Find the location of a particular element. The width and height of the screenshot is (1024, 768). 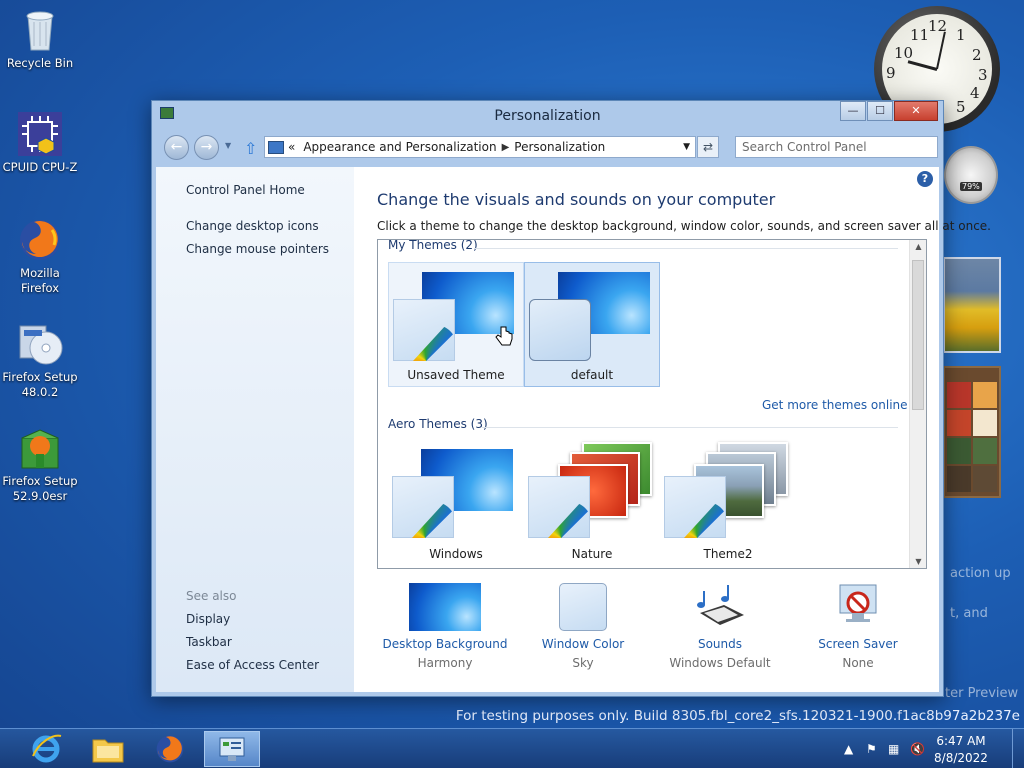

show-hidden-icons-icon: ▲ is located at coordinates (848, 749).